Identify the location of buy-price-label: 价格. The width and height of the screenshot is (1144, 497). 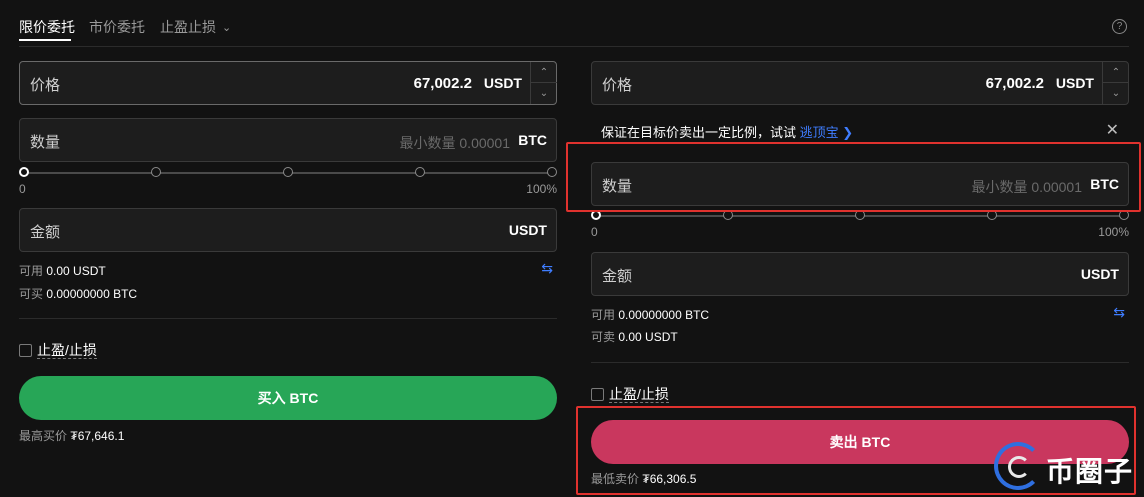
(45, 85).